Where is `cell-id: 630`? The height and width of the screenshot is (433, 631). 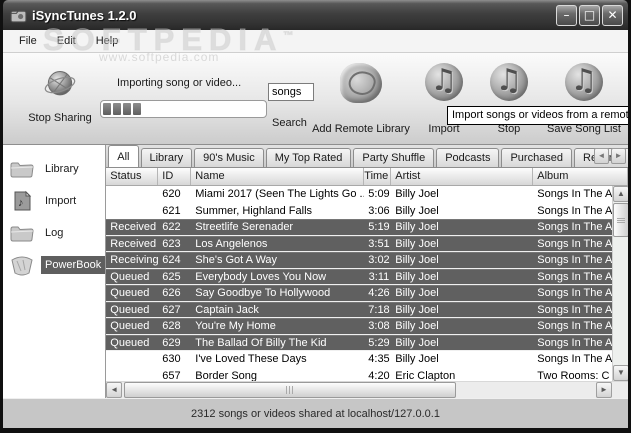 cell-id: 630 is located at coordinates (171, 359).